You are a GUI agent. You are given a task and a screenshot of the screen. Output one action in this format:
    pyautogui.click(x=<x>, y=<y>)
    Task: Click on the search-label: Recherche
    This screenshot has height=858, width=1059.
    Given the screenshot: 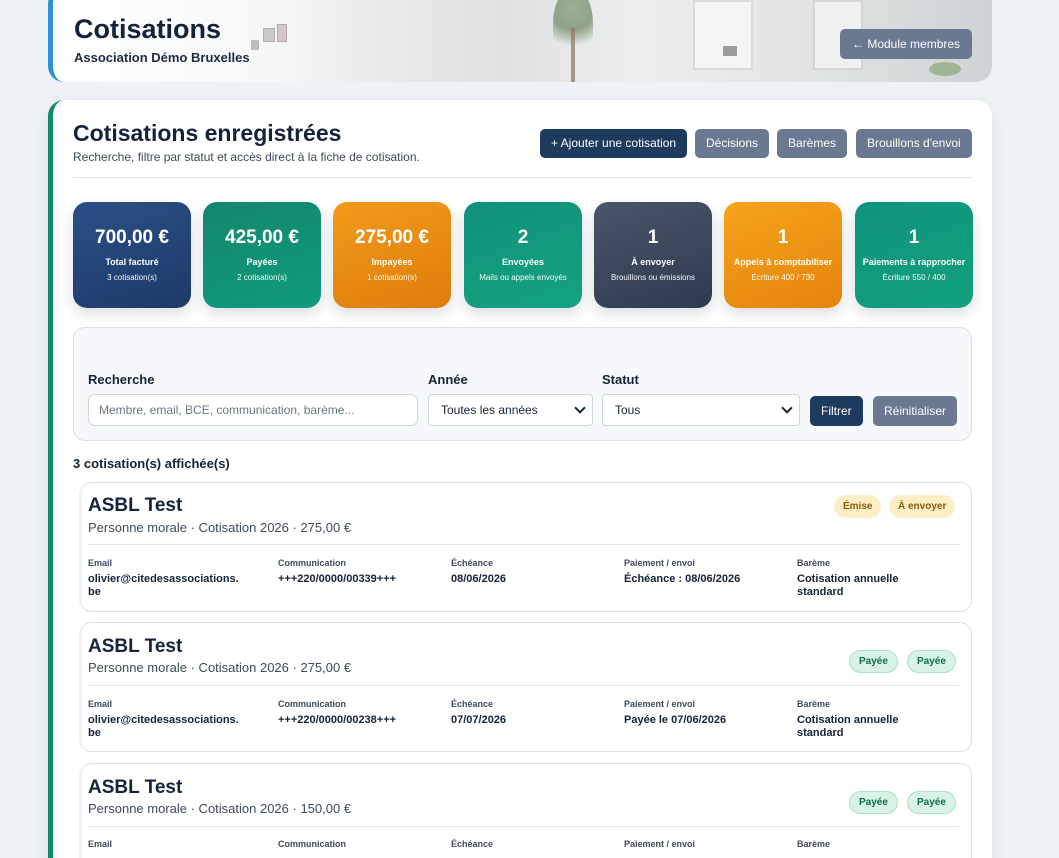 What is the action you would take?
    pyautogui.click(x=121, y=379)
    